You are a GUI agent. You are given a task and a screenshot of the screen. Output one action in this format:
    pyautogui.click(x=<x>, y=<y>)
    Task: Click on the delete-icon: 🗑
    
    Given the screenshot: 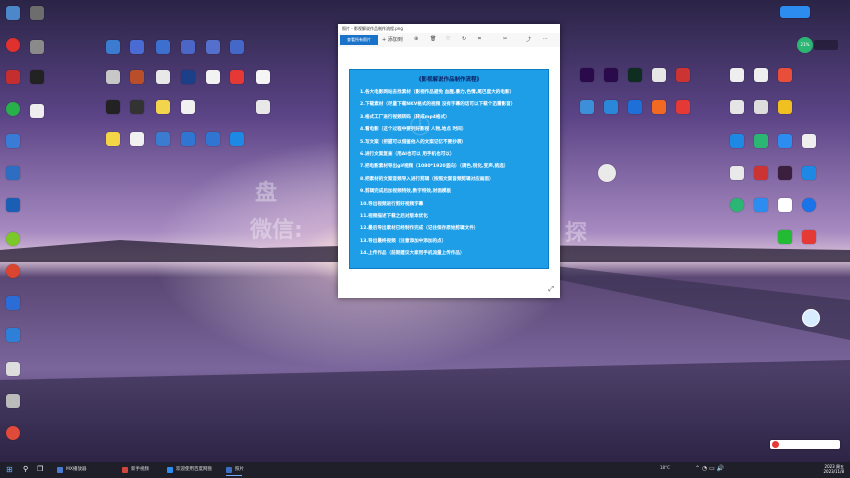 What is the action you would take?
    pyautogui.click(x=433, y=39)
    